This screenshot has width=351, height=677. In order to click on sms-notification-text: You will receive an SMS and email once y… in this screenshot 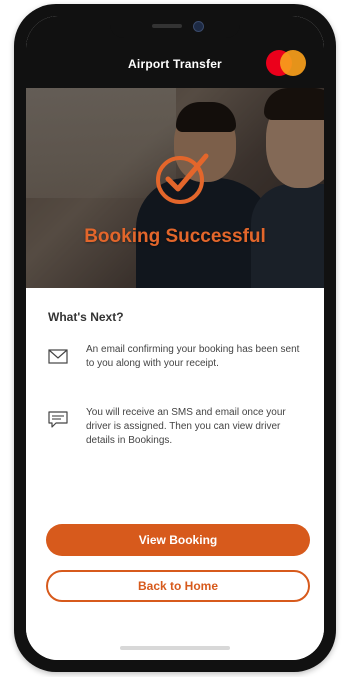, I will do `click(186, 426)`.